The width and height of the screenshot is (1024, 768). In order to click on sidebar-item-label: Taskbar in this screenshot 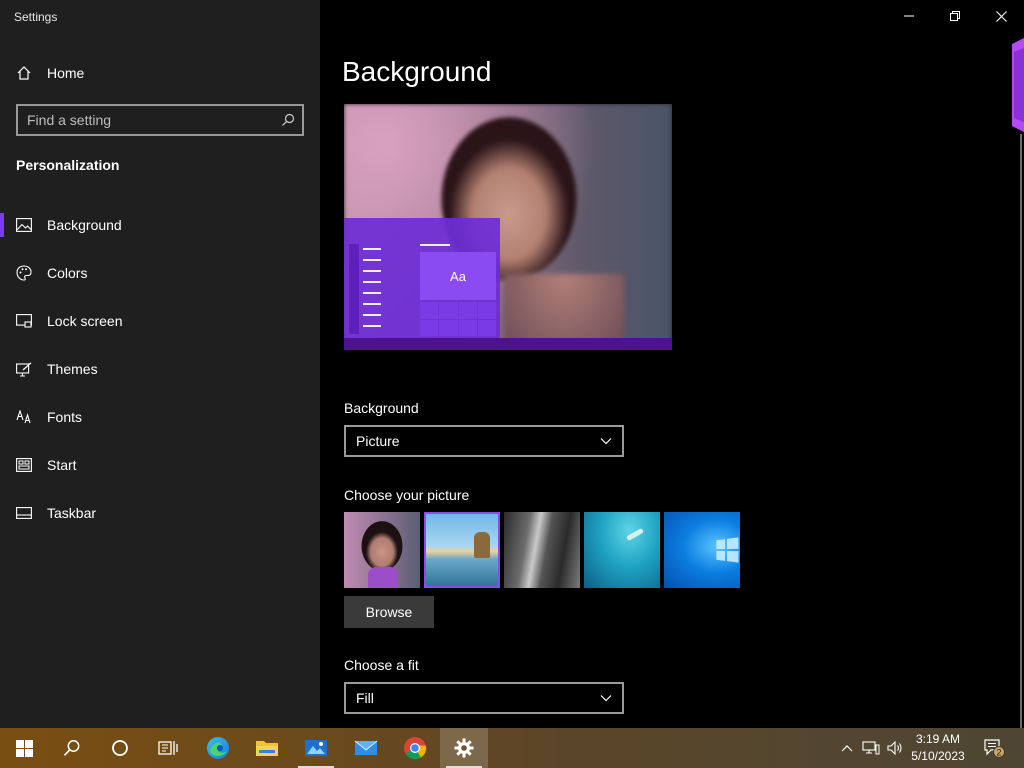, I will do `click(72, 513)`.